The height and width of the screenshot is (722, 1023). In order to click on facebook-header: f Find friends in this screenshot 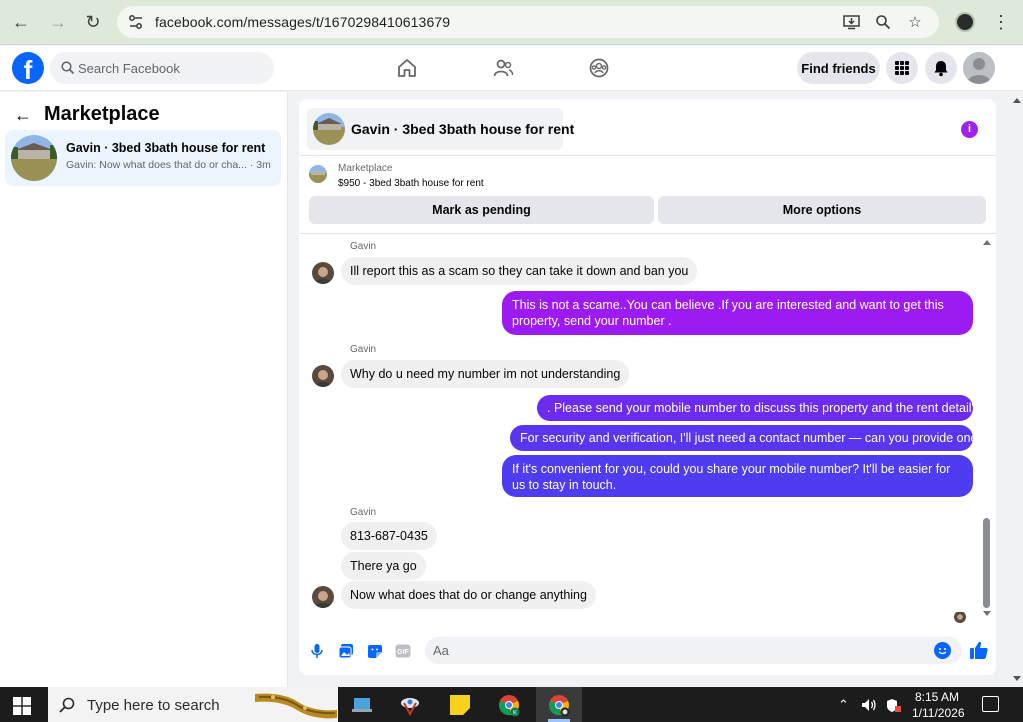, I will do `click(511, 68)`.